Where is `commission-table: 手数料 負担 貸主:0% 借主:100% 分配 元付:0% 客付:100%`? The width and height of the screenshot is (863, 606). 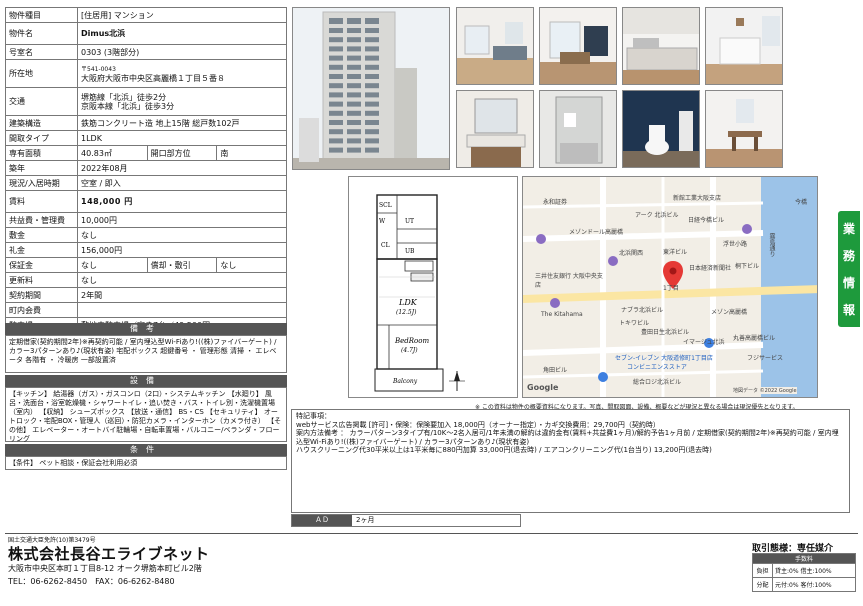 commission-table: 手数料 負担 貸主:0% 借主:100% 分配 元付:0% 客付:100% is located at coordinates (804, 572).